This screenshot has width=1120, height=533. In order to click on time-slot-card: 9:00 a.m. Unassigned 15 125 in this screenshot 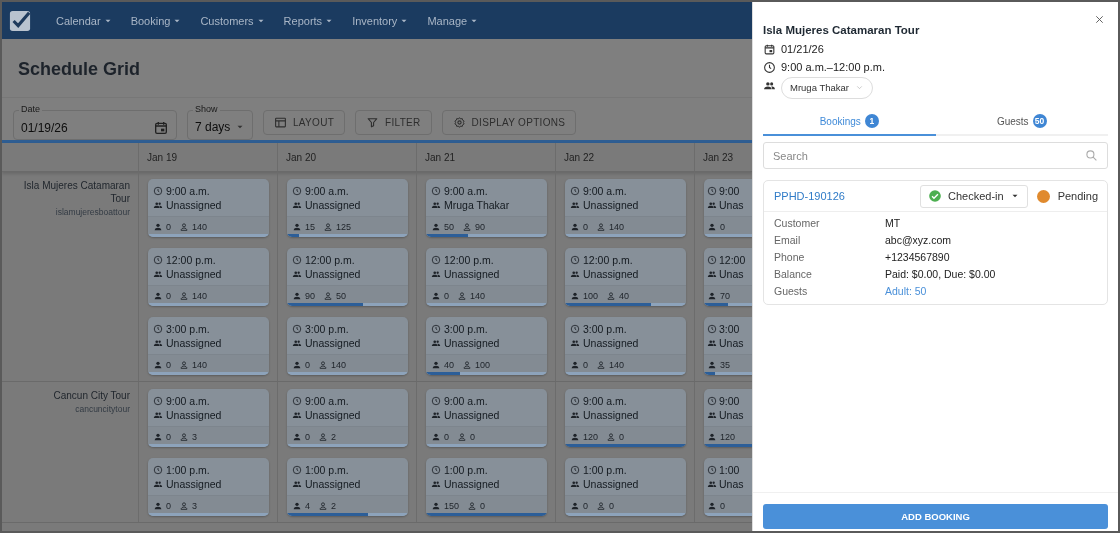, I will do `click(347, 208)`.